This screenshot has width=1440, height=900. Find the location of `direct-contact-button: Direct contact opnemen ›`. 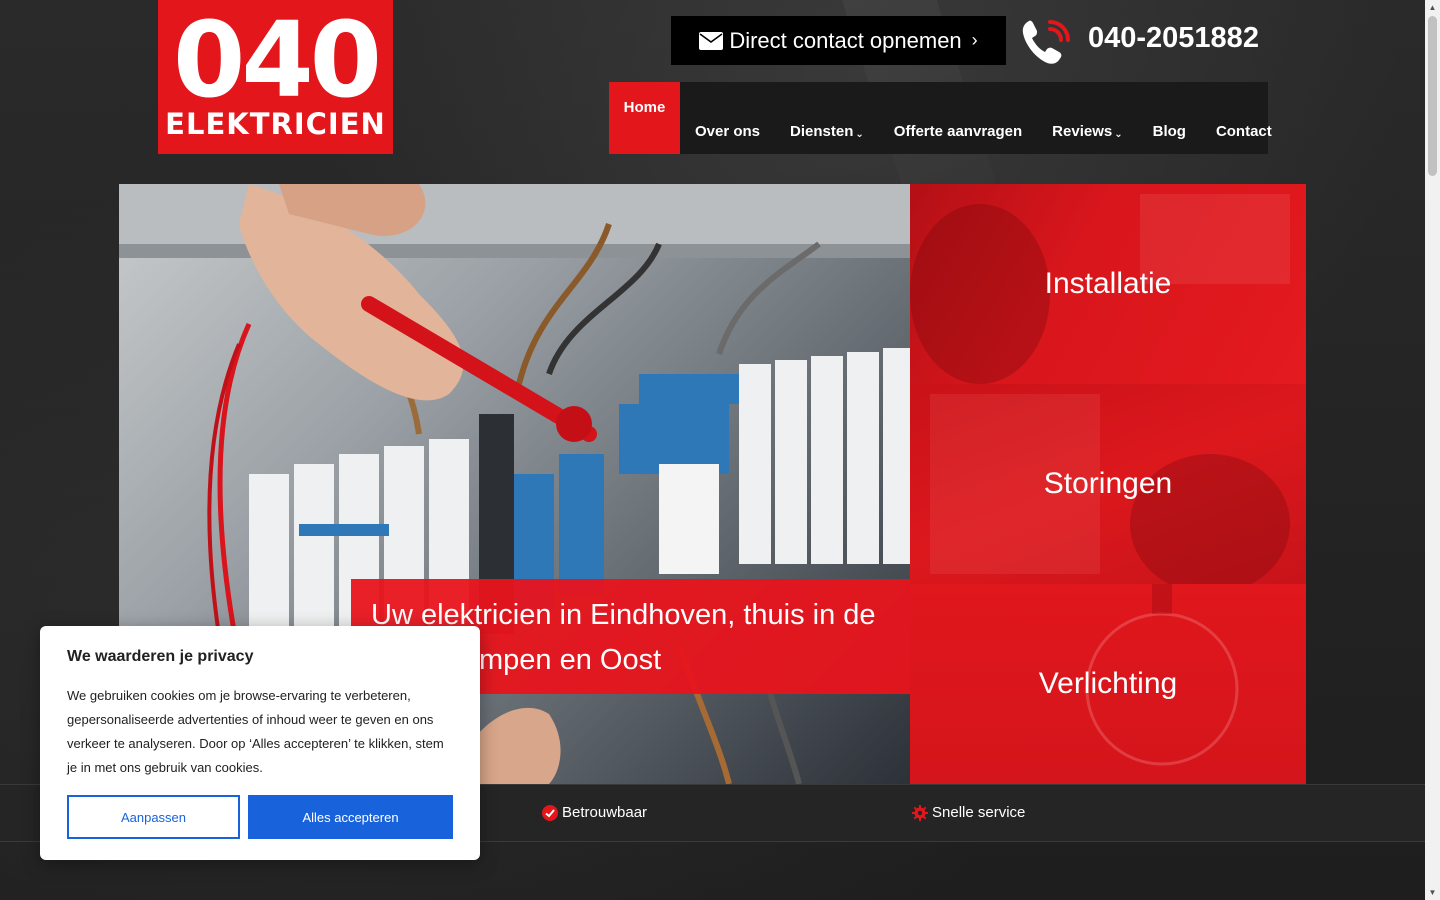

direct-contact-button: Direct contact opnemen › is located at coordinates (838, 40).